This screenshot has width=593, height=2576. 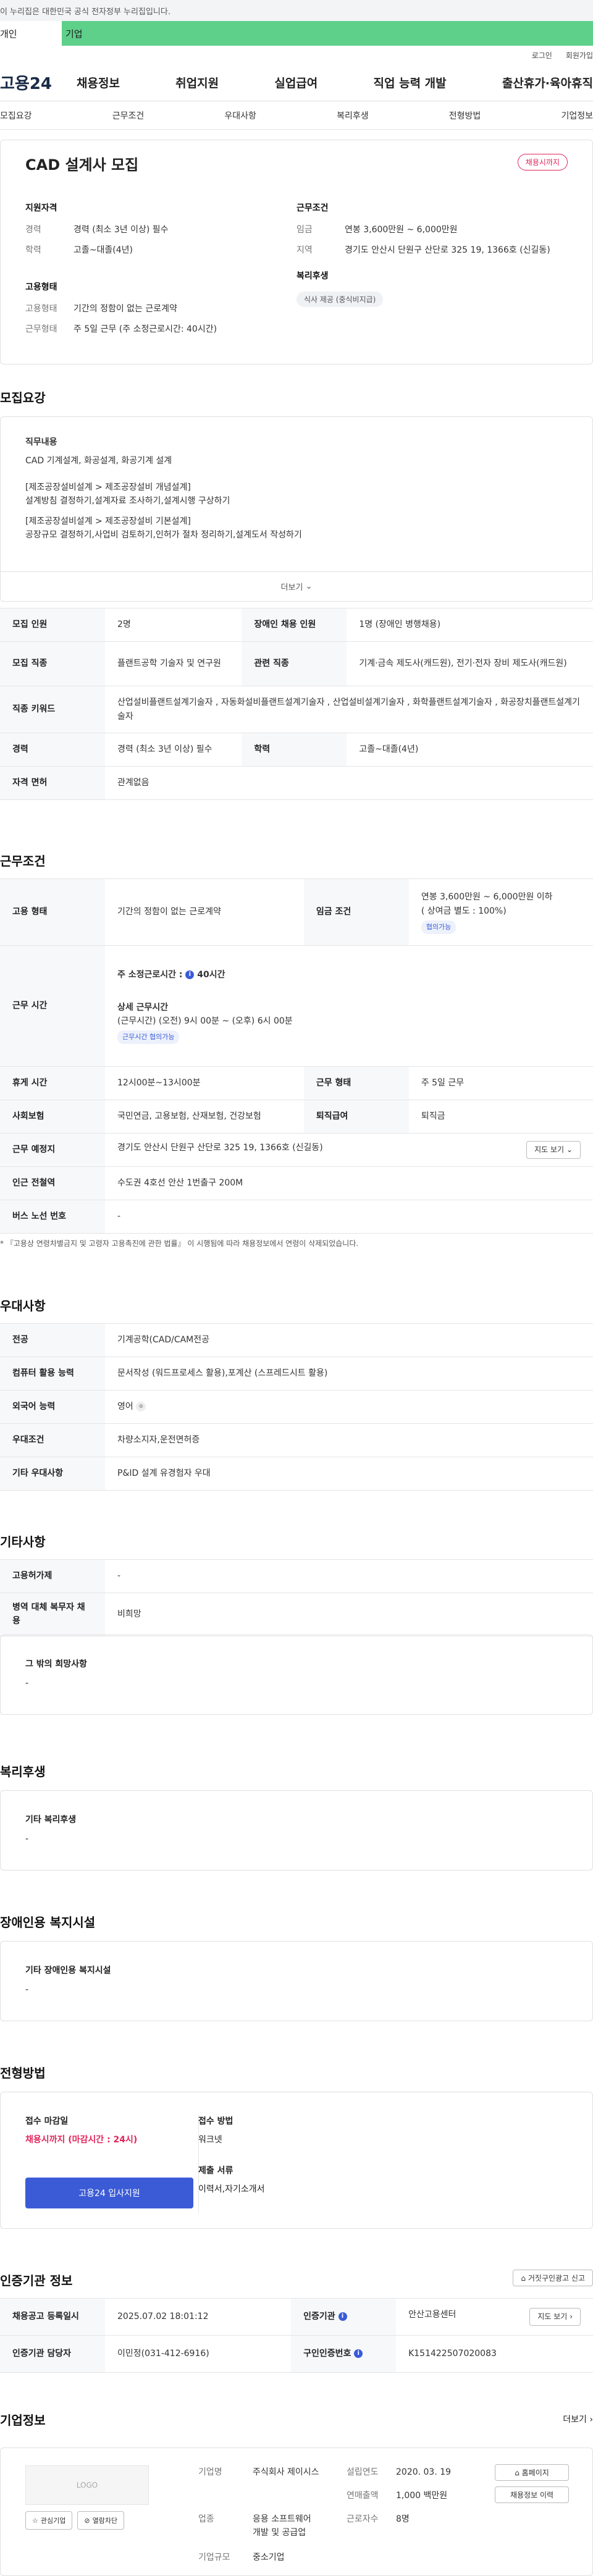 I want to click on table-row: 고용허가제 -, so click(x=296, y=1576).